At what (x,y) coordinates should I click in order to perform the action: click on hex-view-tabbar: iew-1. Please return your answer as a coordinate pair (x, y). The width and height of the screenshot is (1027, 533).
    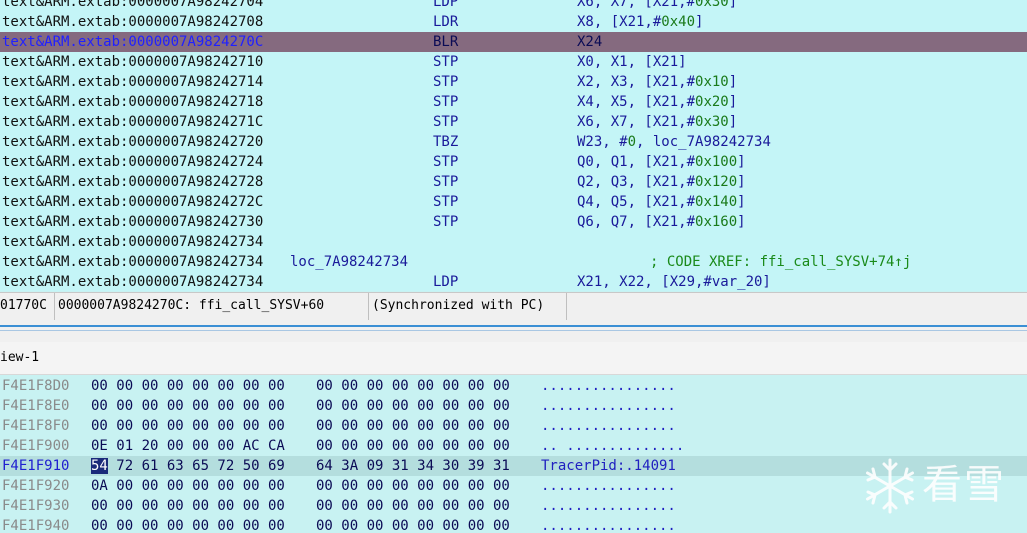
    Looking at the image, I should click on (513, 358).